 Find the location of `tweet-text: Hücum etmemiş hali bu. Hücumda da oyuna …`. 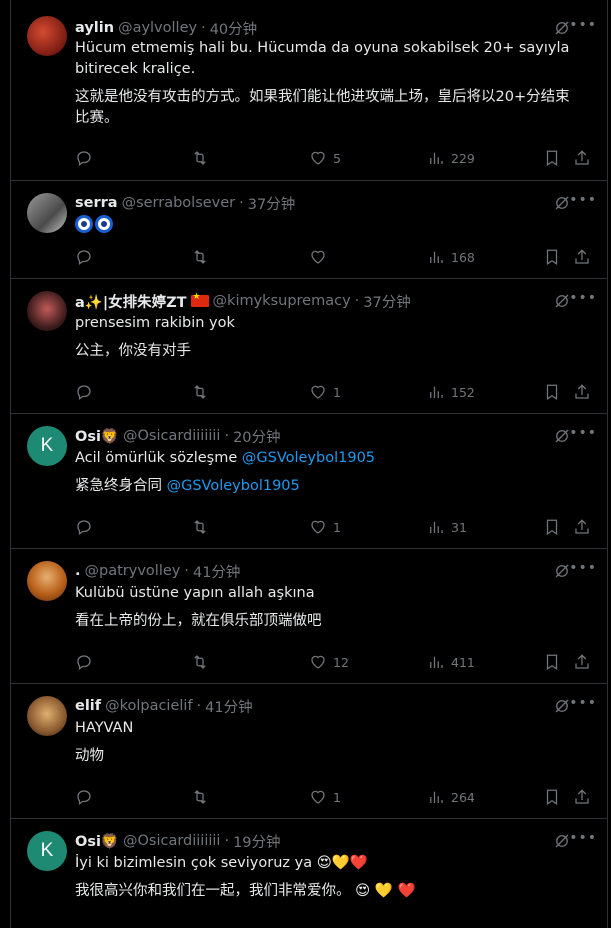

tweet-text: Hücum etmemiş hali bu. Hücumda da oyuna … is located at coordinates (331, 83).